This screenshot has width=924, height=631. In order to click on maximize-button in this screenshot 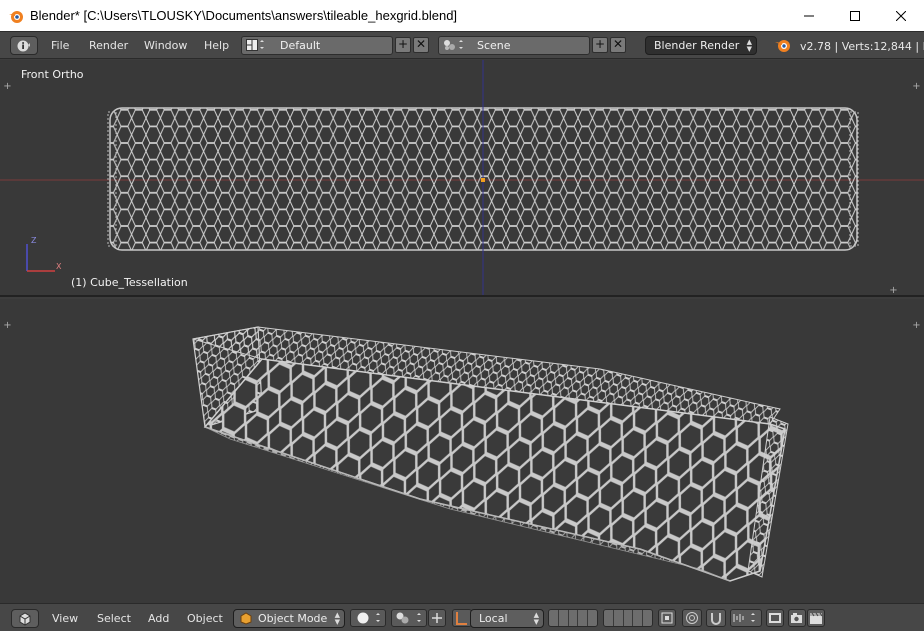, I will do `click(855, 15)`.